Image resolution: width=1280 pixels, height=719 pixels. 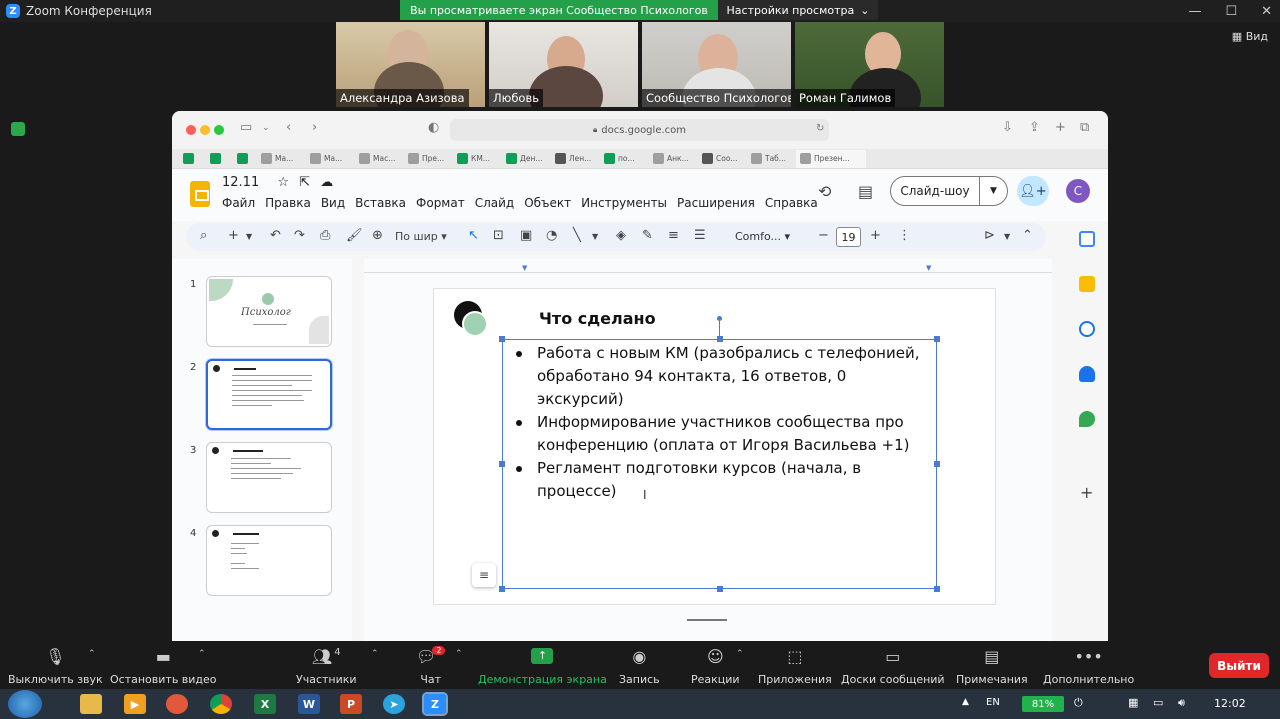 I want to click on menu-edit: Правка, so click(x=288, y=203).